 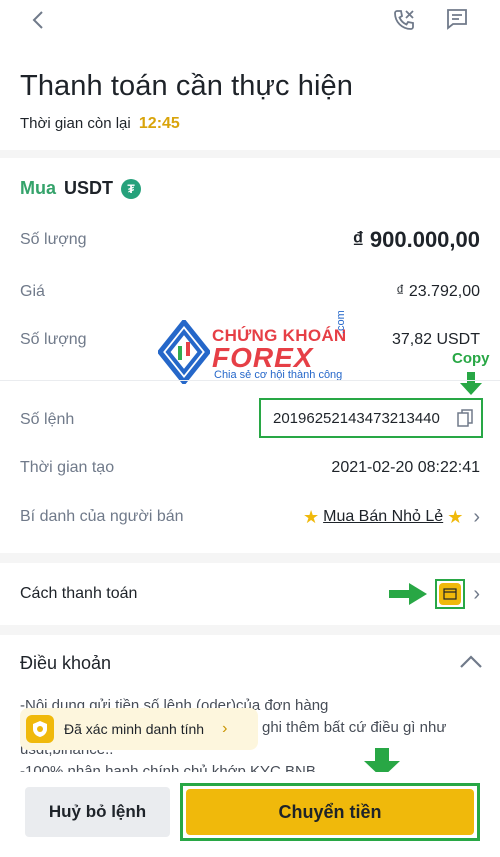 What do you see at coordinates (159, 123) in the screenshot?
I see `timer-value: 12:45` at bounding box center [159, 123].